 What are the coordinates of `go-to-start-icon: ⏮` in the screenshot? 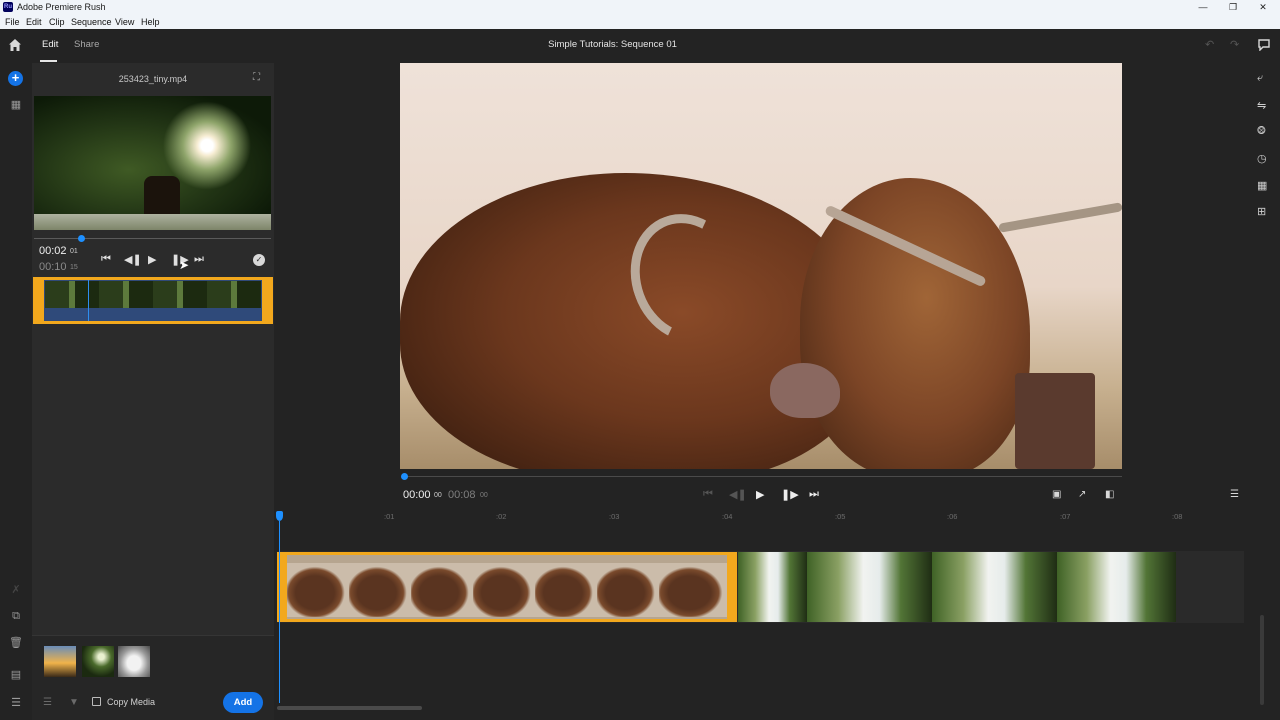 It's located at (106, 259).